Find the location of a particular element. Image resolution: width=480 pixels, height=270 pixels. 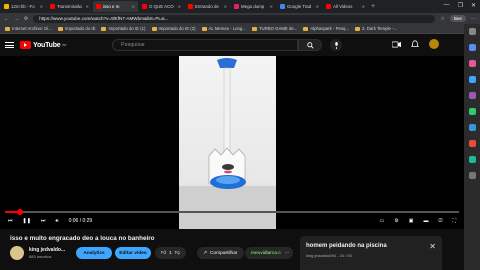

notifications-icon is located at coordinates (415, 44).